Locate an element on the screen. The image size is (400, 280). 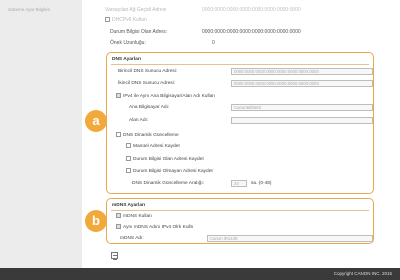
register-manual-checkbox: Manüel Adresi Kaydet is located at coordinates (153, 145).